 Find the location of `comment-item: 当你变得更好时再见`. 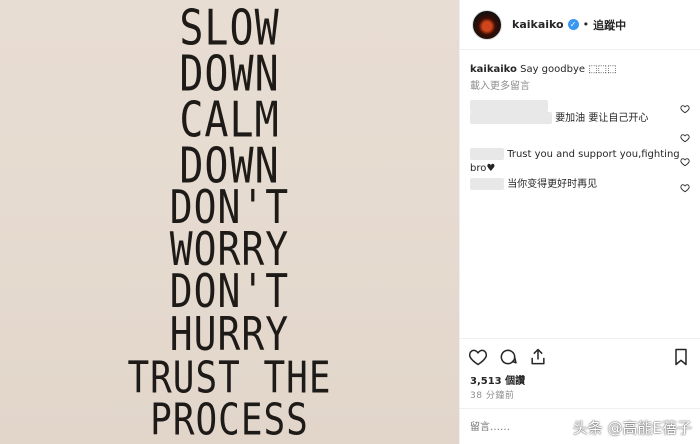

comment-item: 当你变得更好时再见 is located at coordinates (582, 185).